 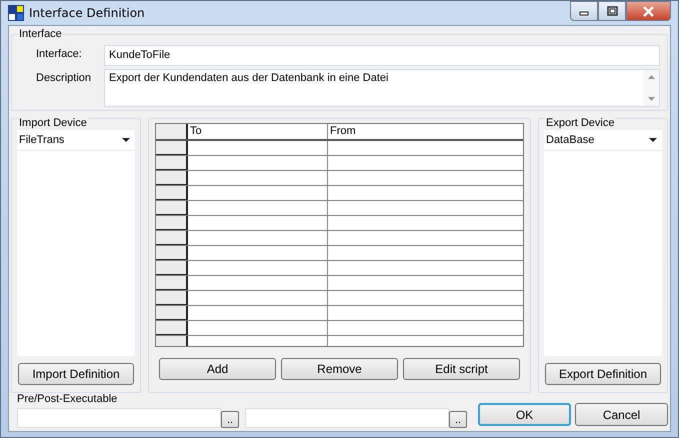 I want to click on table-button: Edit script, so click(x=461, y=369).